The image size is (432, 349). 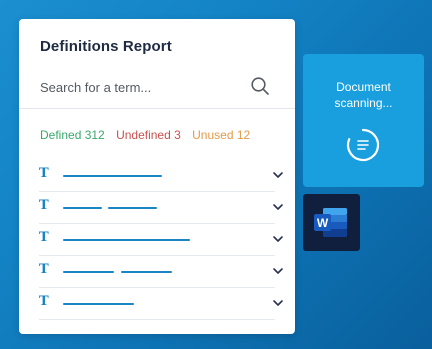 I want to click on search-bar, so click(x=157, y=91).